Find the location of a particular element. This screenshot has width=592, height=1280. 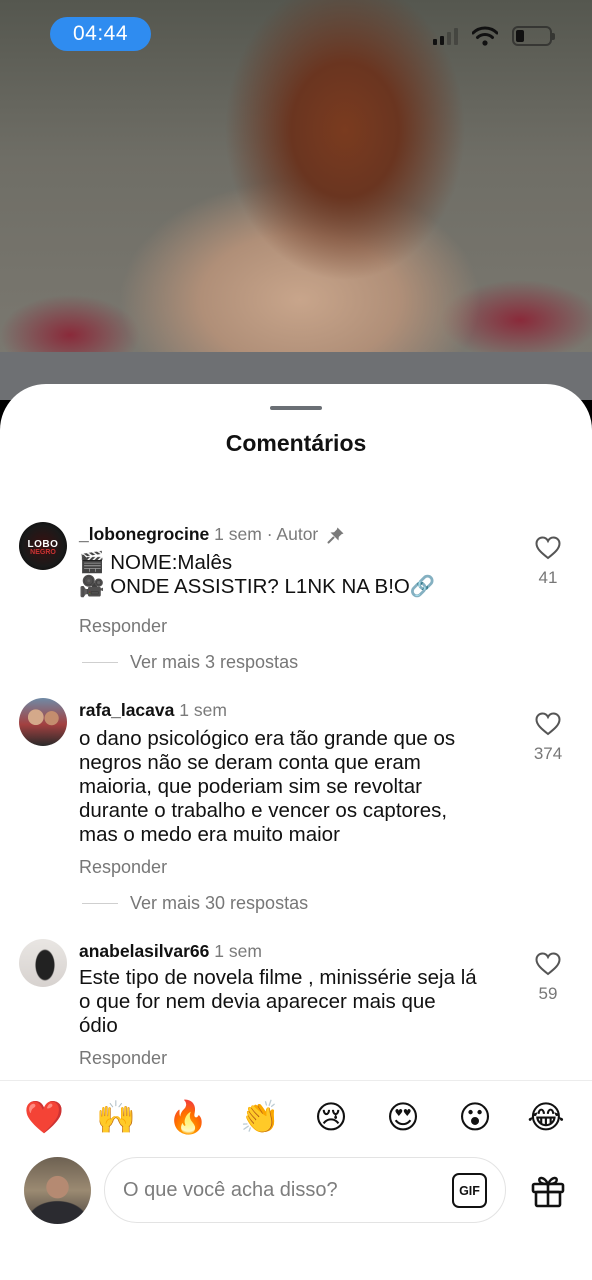

comment-input-placeholder: O que você acha disso? is located at coordinates (230, 1190).